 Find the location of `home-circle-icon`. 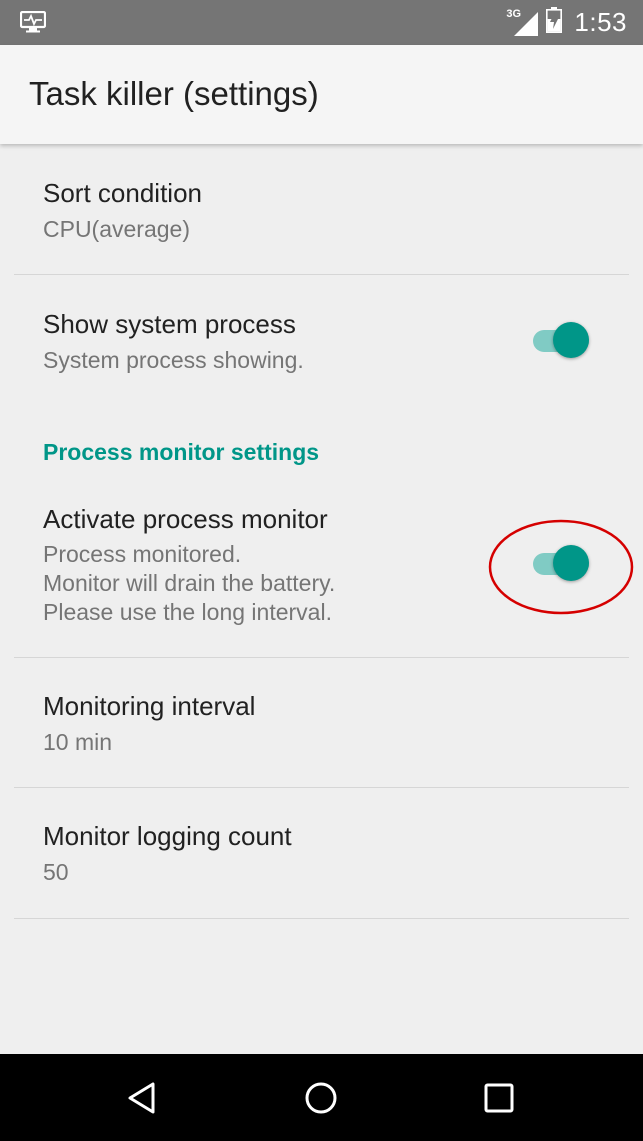

home-circle-icon is located at coordinates (321, 1098).